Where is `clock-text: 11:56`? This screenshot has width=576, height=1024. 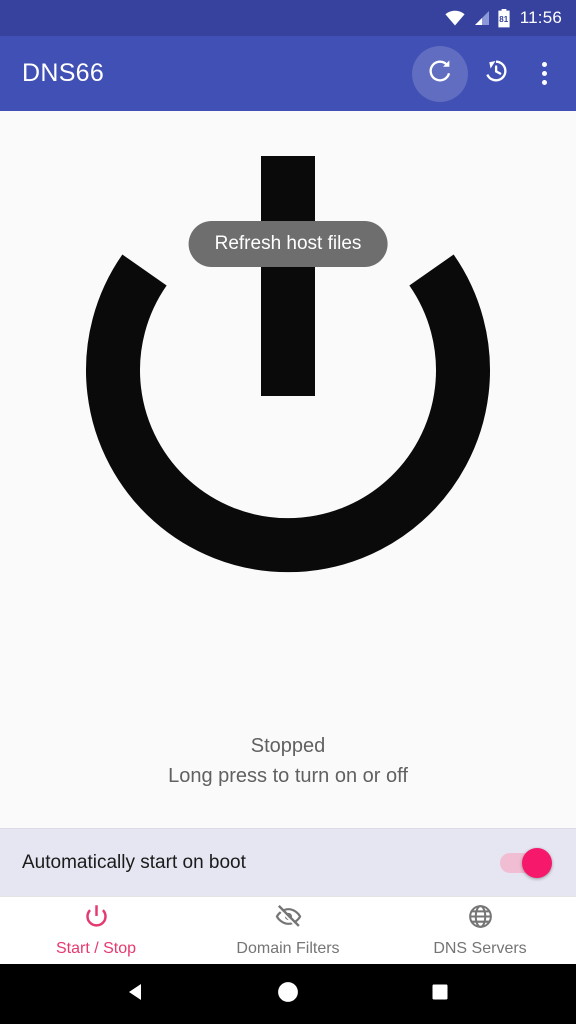
clock-text: 11:56 is located at coordinates (540, 17).